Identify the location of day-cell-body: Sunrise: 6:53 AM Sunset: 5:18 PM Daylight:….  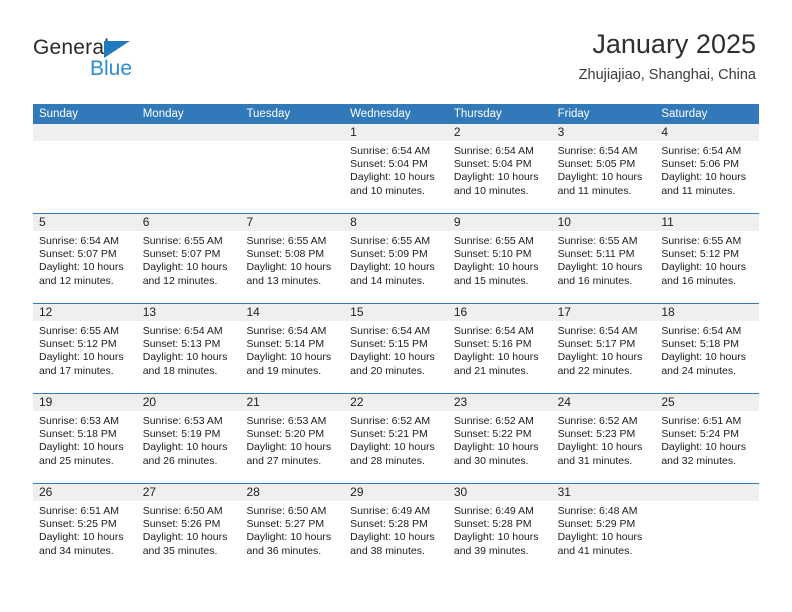
(85, 439).